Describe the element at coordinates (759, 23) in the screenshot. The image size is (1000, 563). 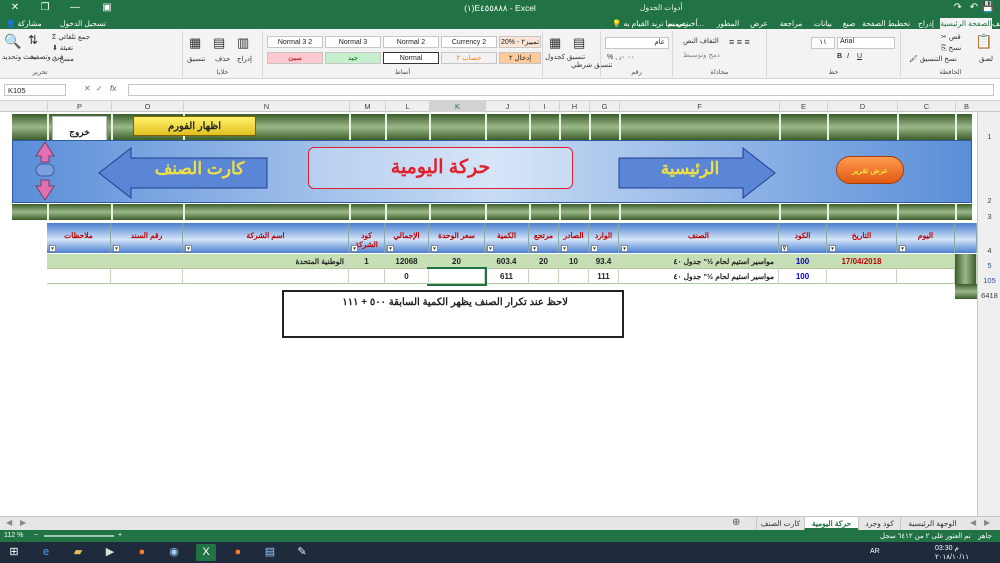
I see `tab-view: عرض` at that location.